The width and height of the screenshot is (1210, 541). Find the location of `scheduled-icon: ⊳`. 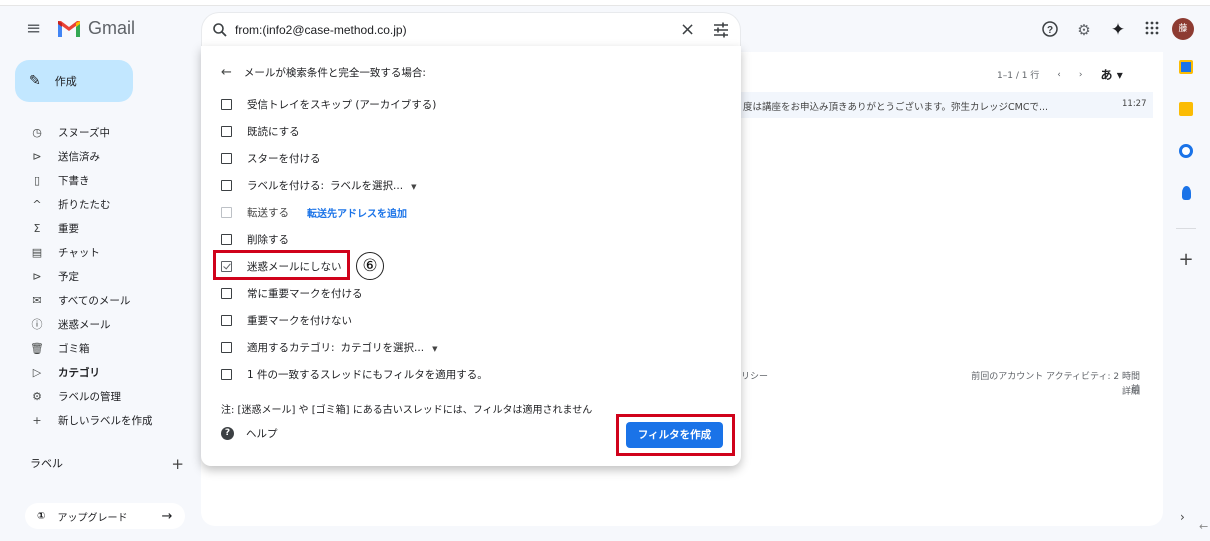

scheduled-icon: ⊳ is located at coordinates (37, 276).